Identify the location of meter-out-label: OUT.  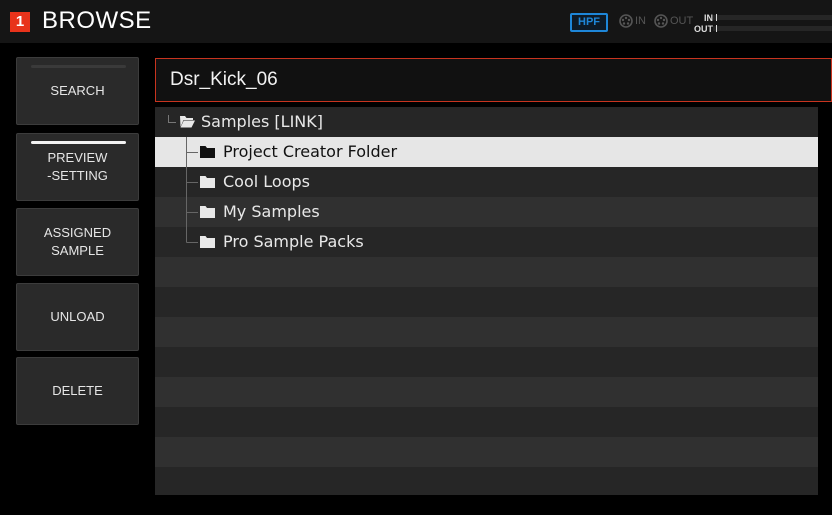
(703, 29).